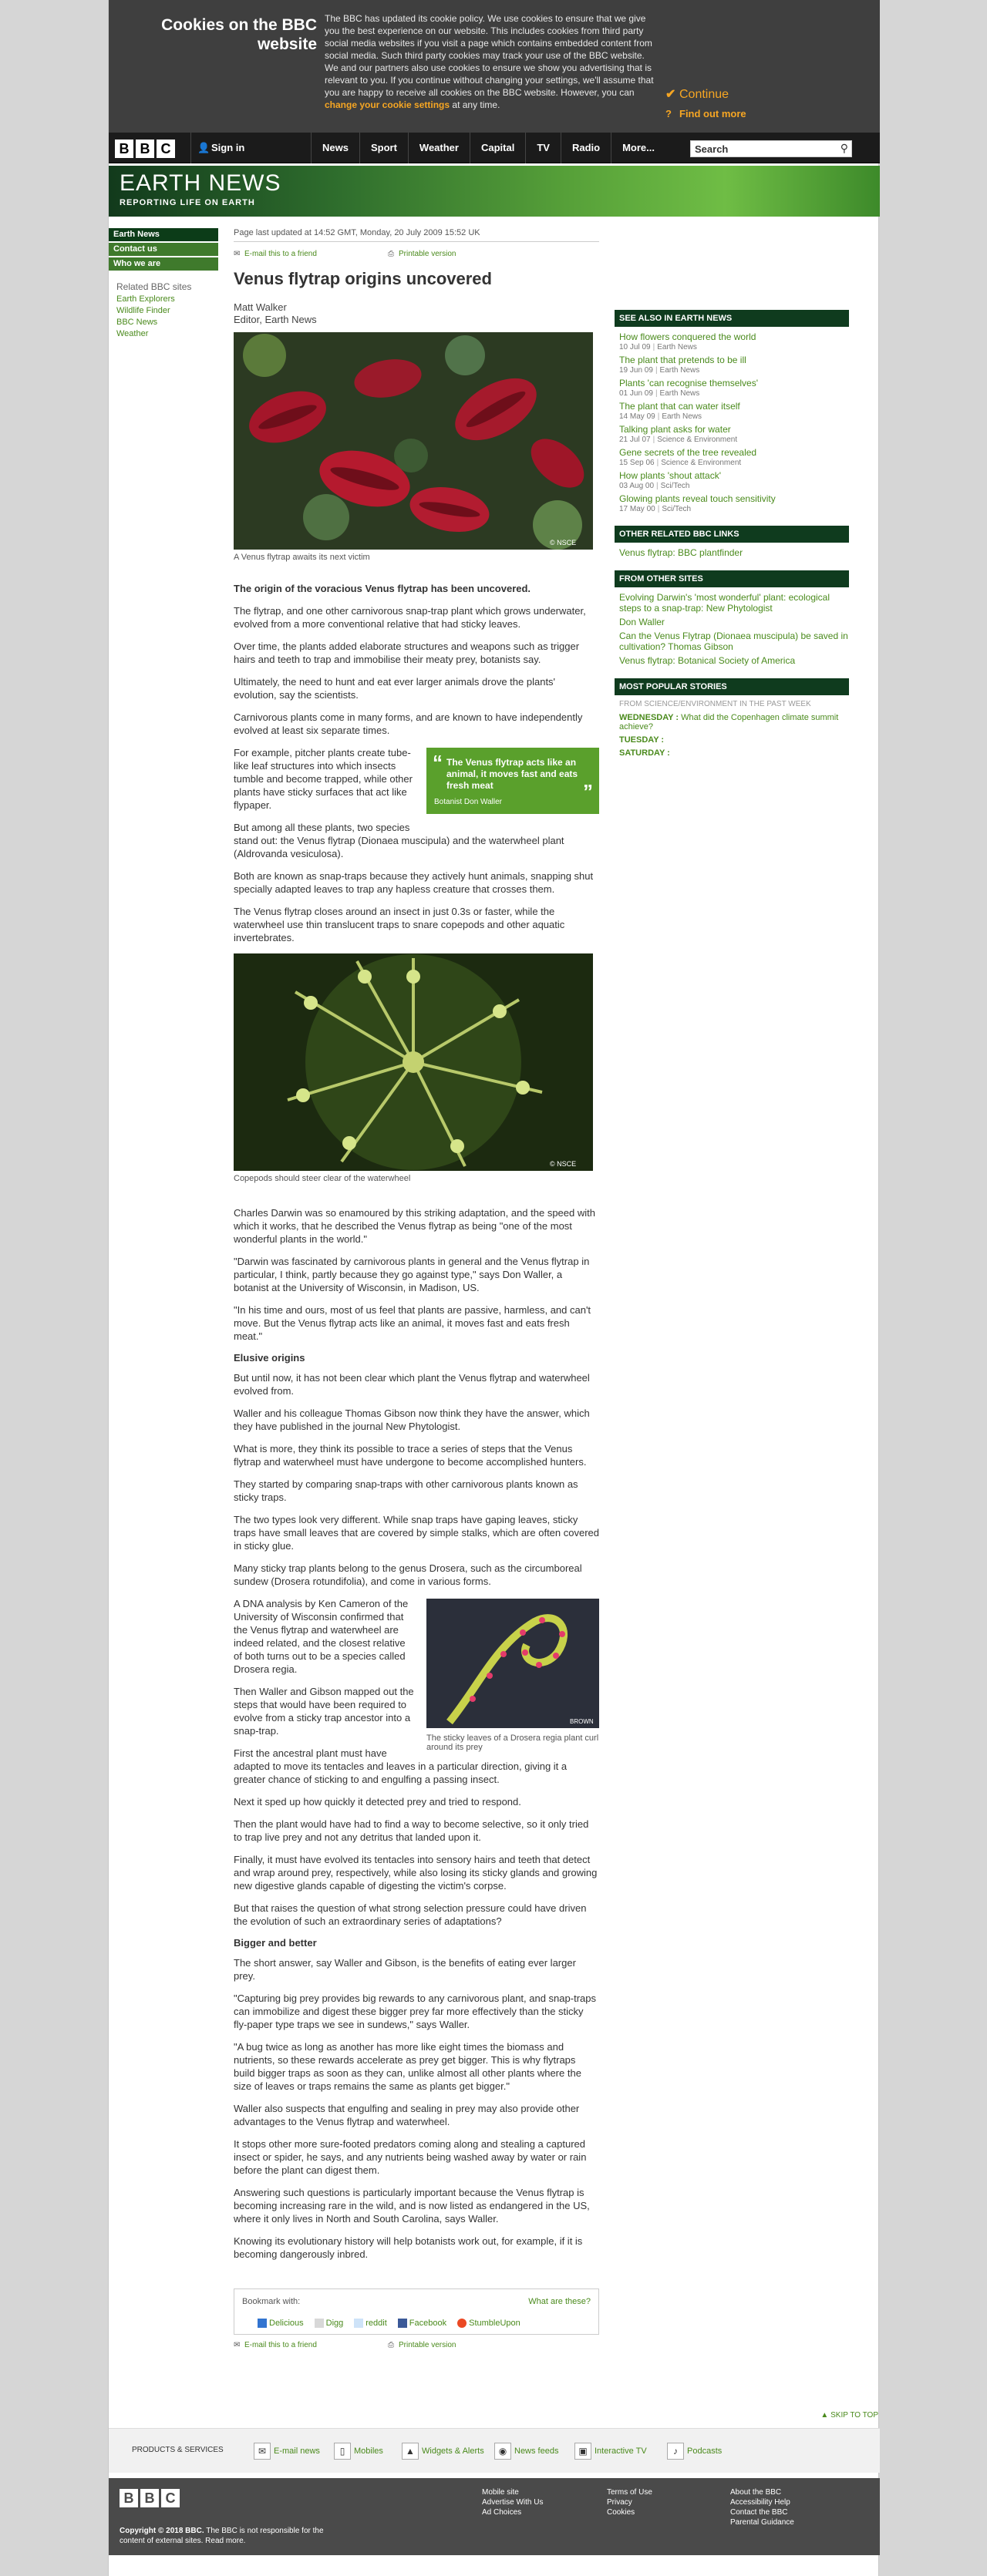 This screenshot has width=987, height=2576. I want to click on product-interactive-tv: ▣ Interactive TV, so click(610, 2451).